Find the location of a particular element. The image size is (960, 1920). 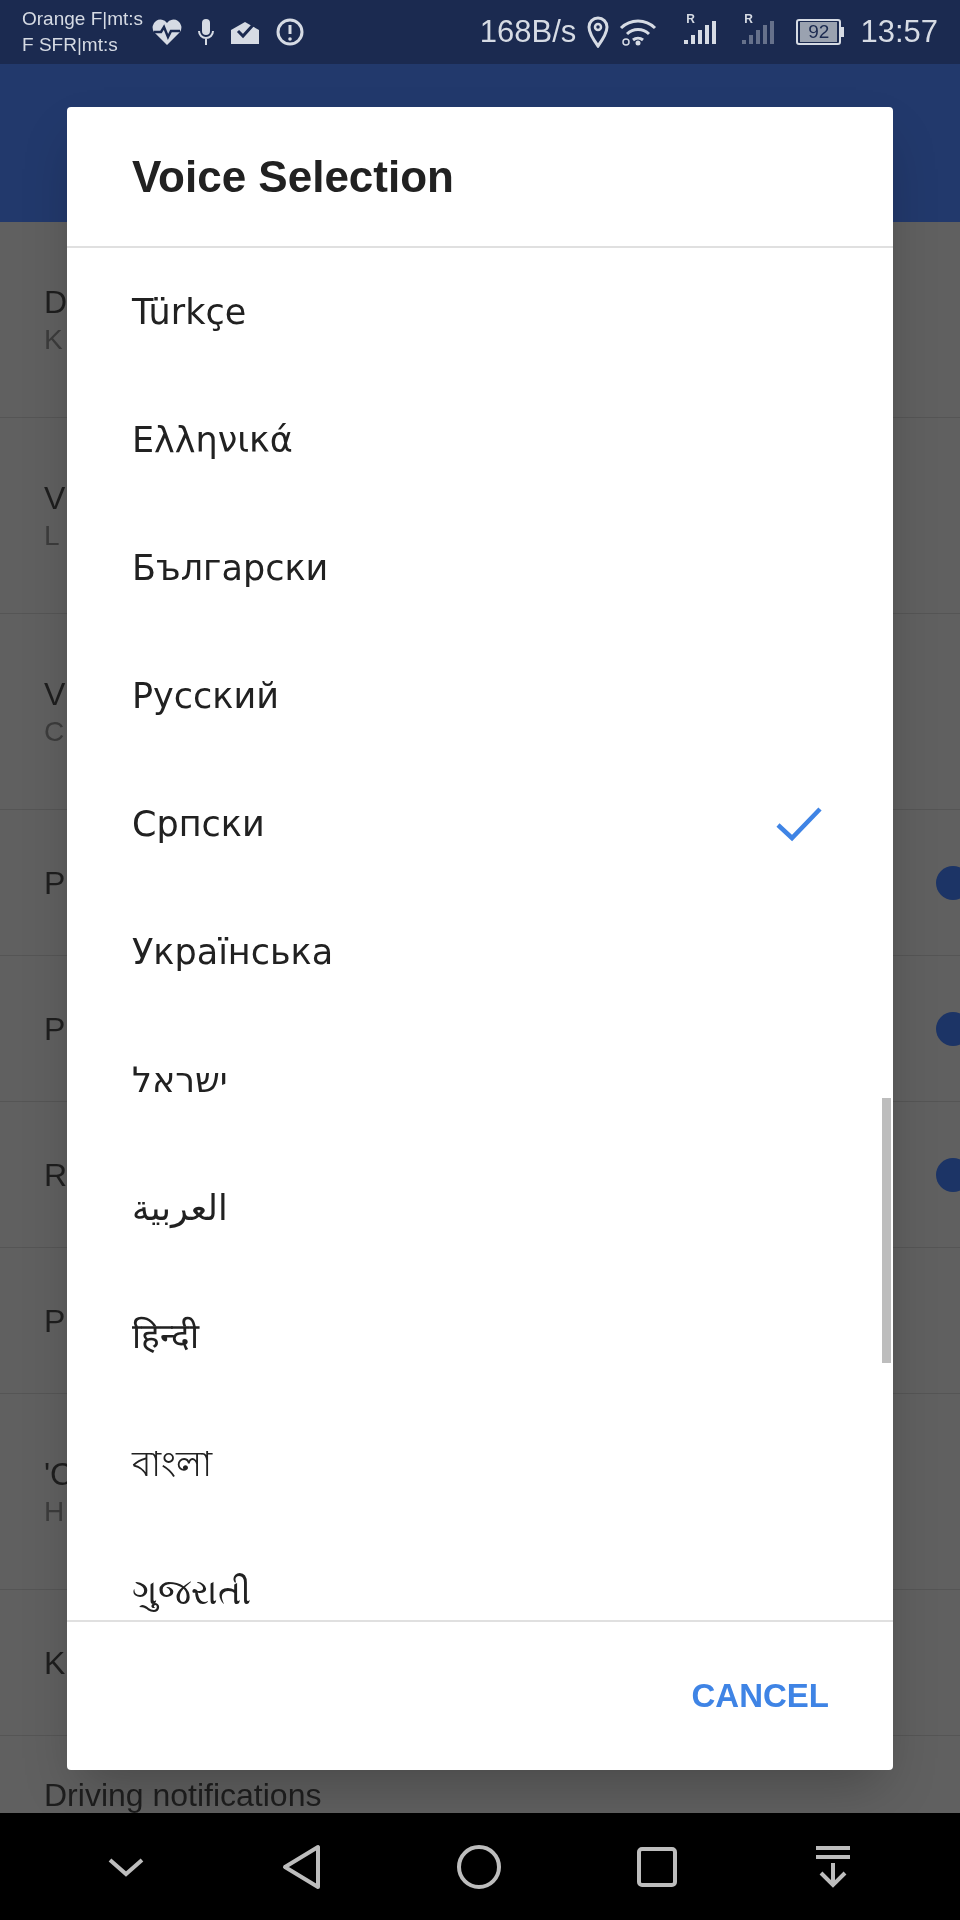

home-icon is located at coordinates (478, 1866).